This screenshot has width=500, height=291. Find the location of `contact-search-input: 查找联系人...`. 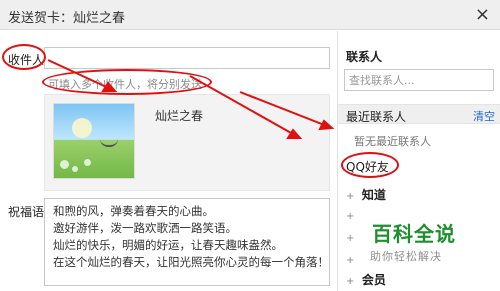

contact-search-input: 查找联系人... is located at coordinates (419, 80).